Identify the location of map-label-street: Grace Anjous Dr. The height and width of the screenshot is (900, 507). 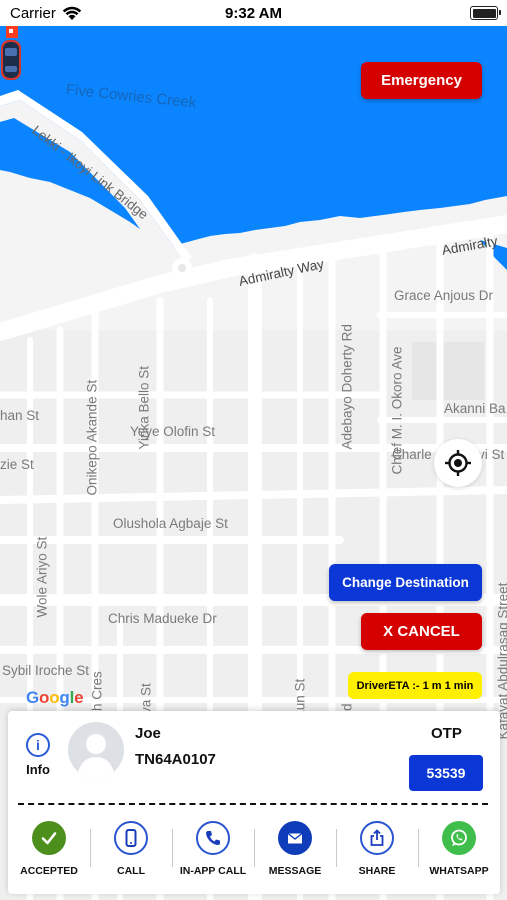
(444, 295).